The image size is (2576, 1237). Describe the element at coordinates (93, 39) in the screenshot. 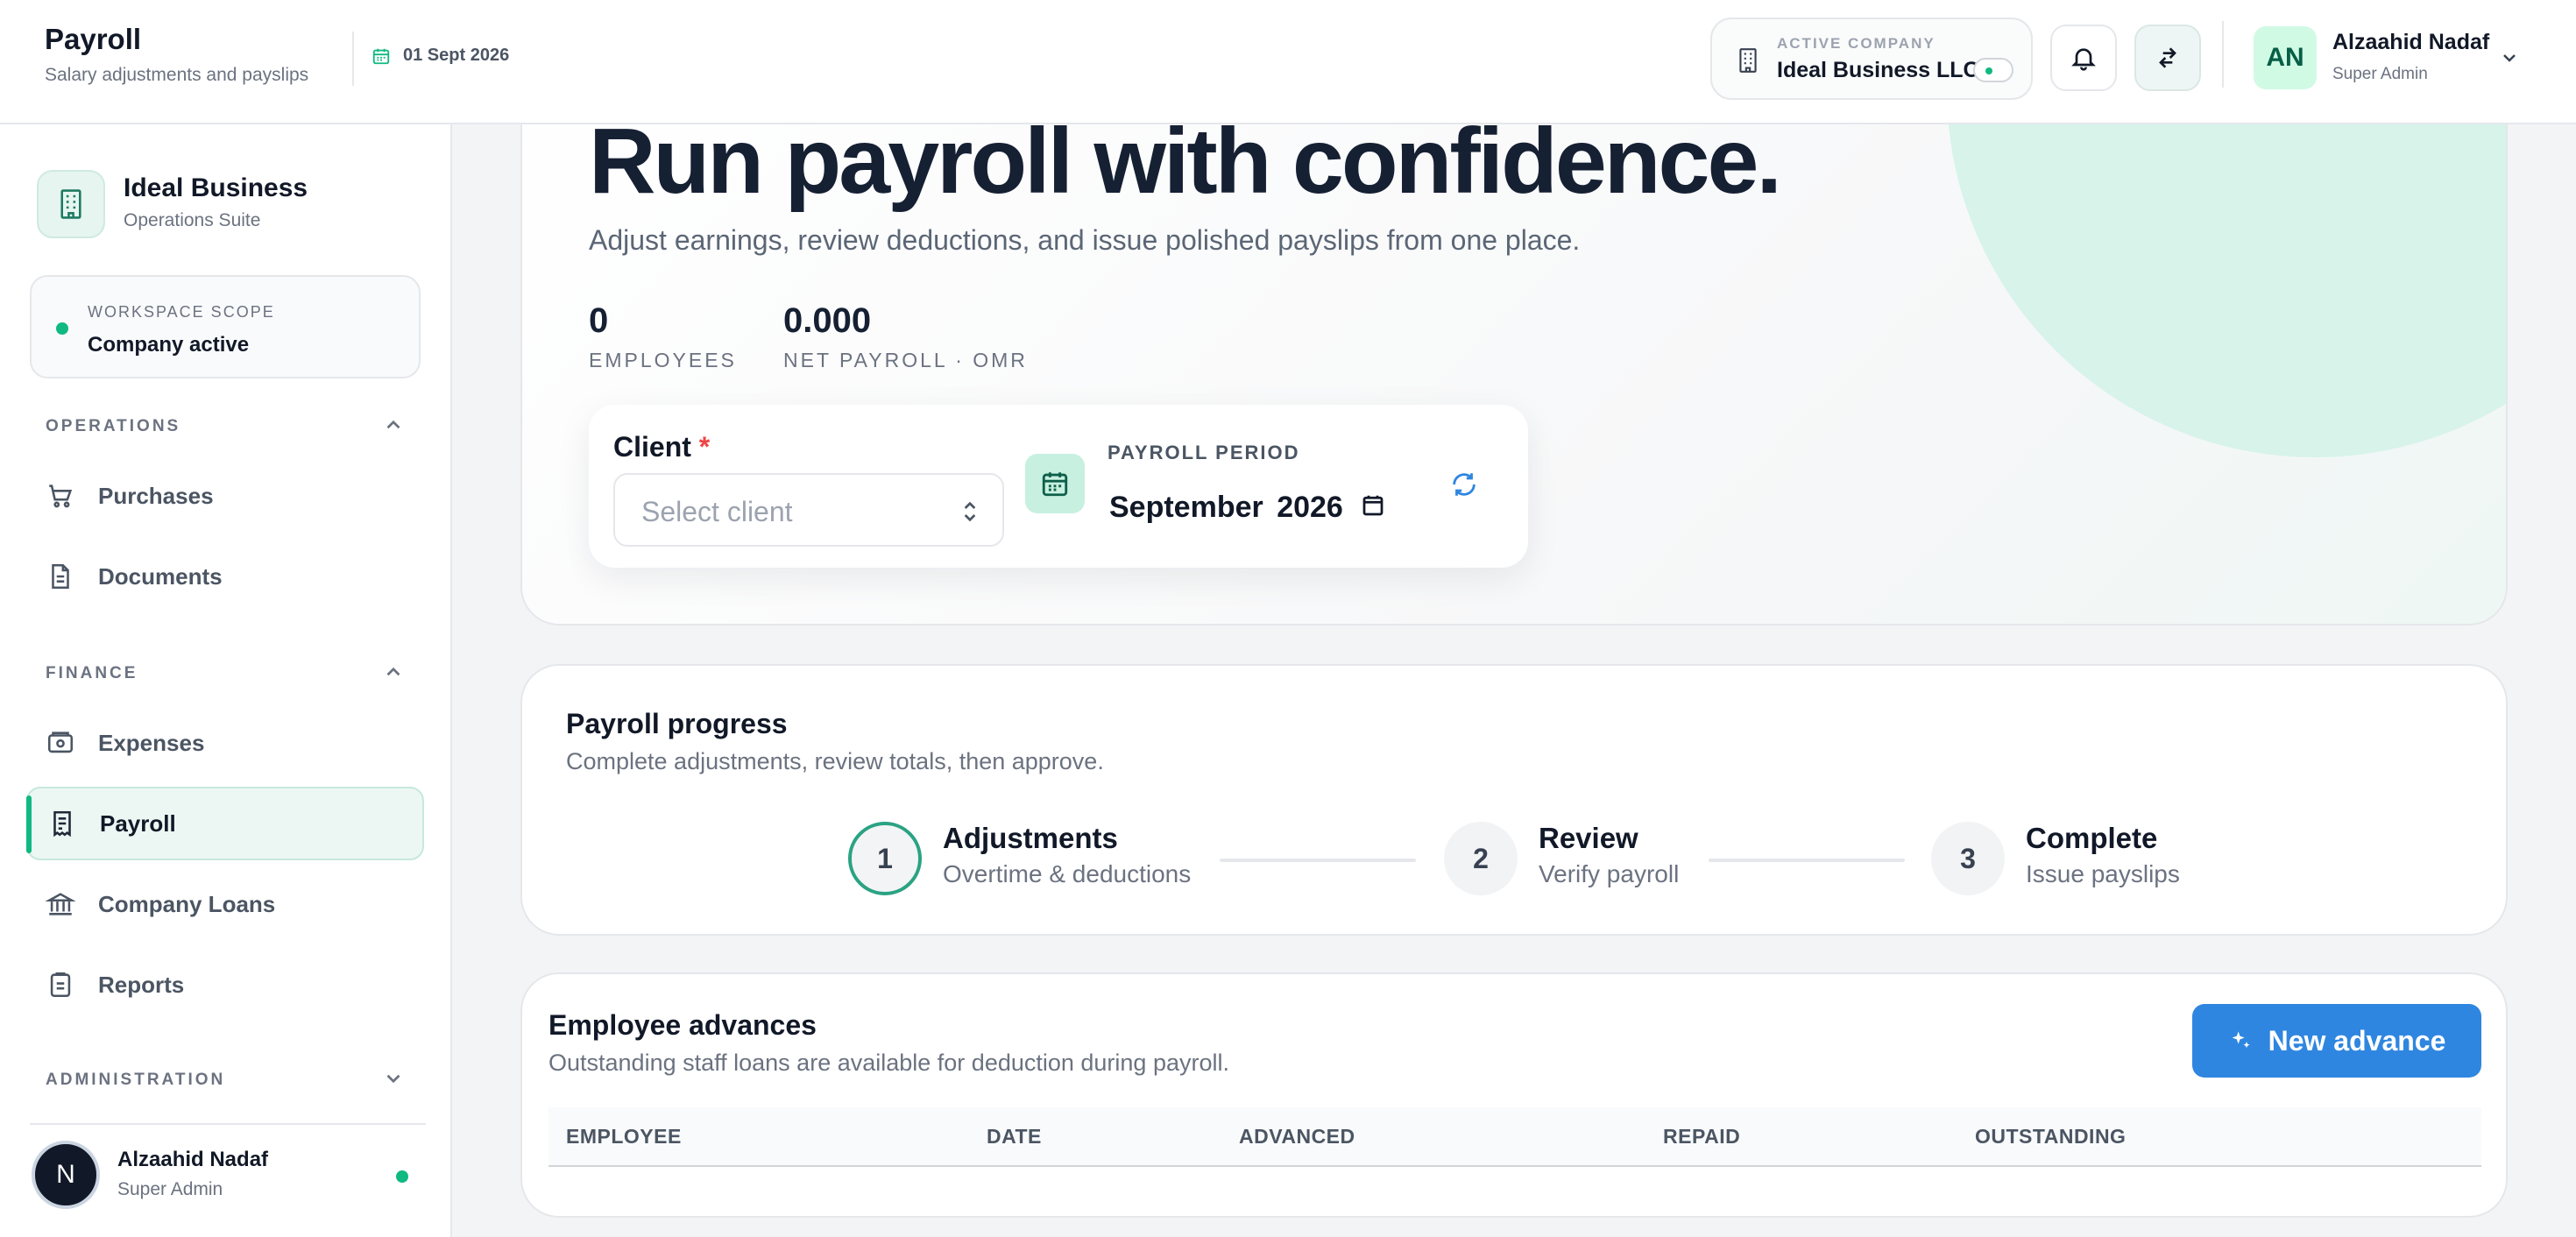

I see `page-title: Payroll` at that location.